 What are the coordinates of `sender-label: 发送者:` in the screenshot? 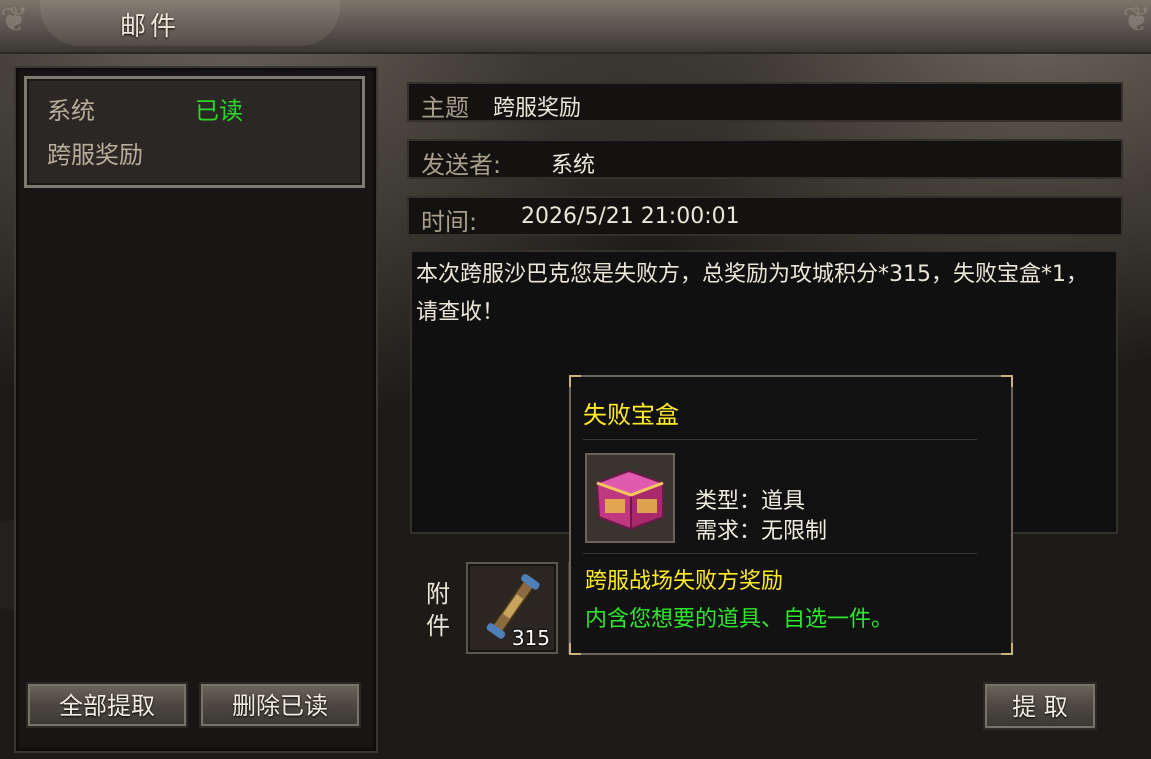 It's located at (461, 165).